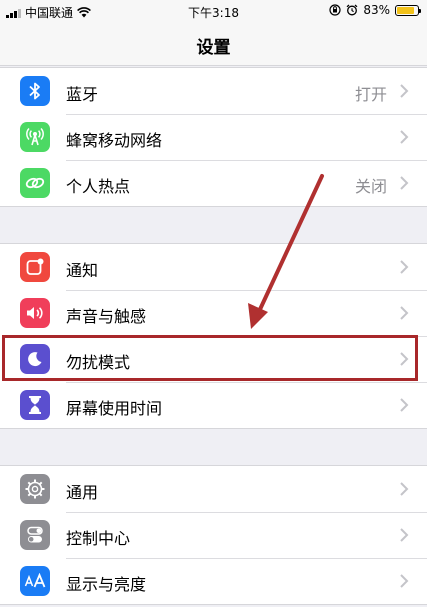 This screenshot has height=607, width=427. I want to click on settings-row-do-not-disturb: 勿扰模式, so click(213, 359).